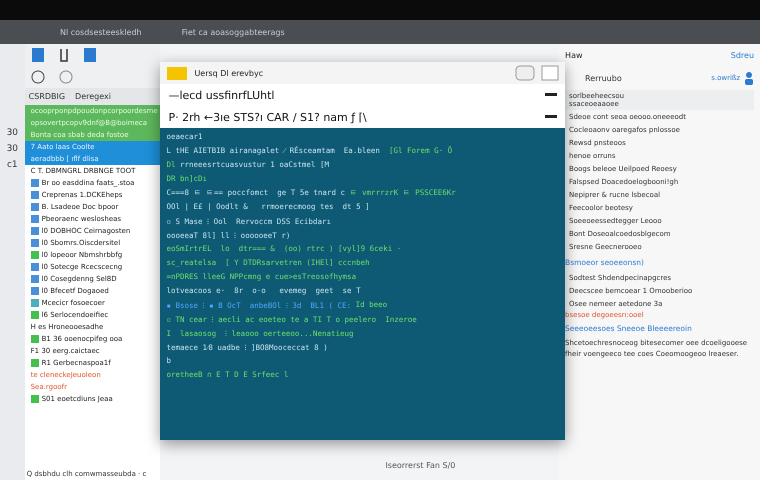  What do you see at coordinates (267, 117) in the screenshot?
I see `editor-line: P· 2rh ←3ıe STS?ı CAR / S1? nam ƒ ⌈\` at bounding box center [267, 117].